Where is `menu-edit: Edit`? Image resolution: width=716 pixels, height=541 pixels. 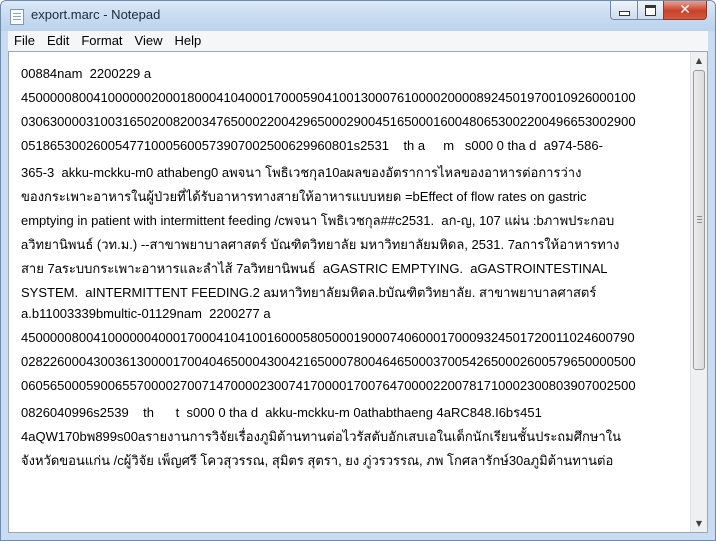
menu-edit: Edit is located at coordinates (58, 41).